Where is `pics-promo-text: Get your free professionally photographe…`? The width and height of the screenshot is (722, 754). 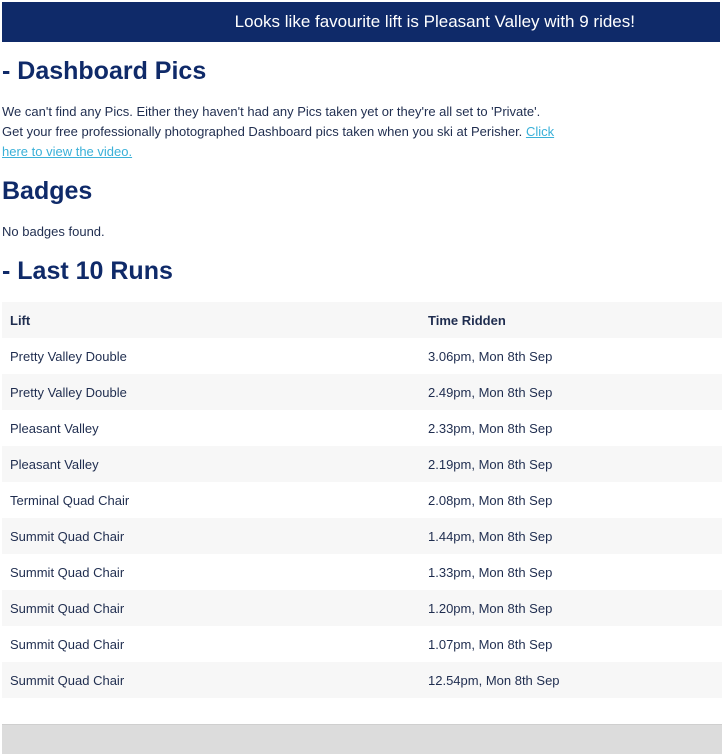
pics-promo-text: Get your free professionally photographe… is located at coordinates (282, 142).